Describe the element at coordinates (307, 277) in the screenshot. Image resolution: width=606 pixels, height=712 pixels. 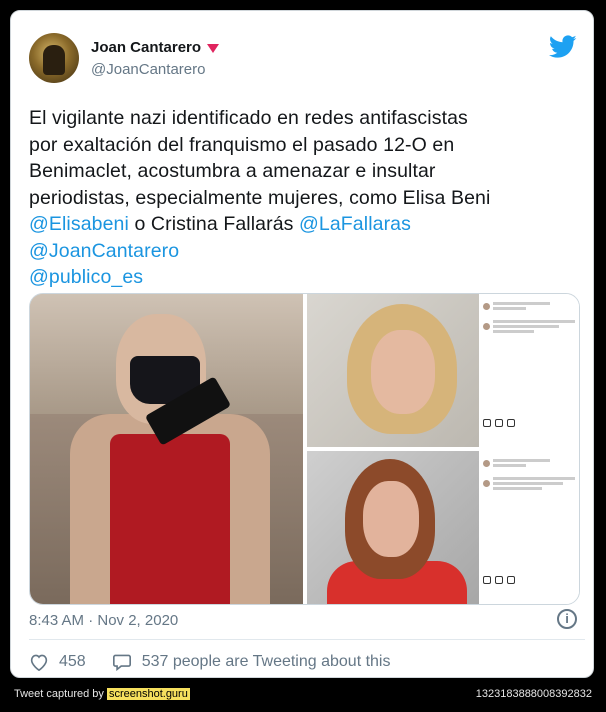
I see `mention-link: @publico_es` at that location.